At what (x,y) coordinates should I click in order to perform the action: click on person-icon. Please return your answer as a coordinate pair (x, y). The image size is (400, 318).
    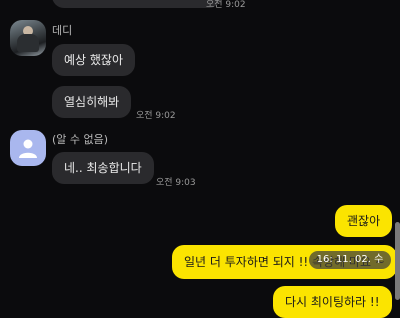
    Looking at the image, I should click on (28, 148).